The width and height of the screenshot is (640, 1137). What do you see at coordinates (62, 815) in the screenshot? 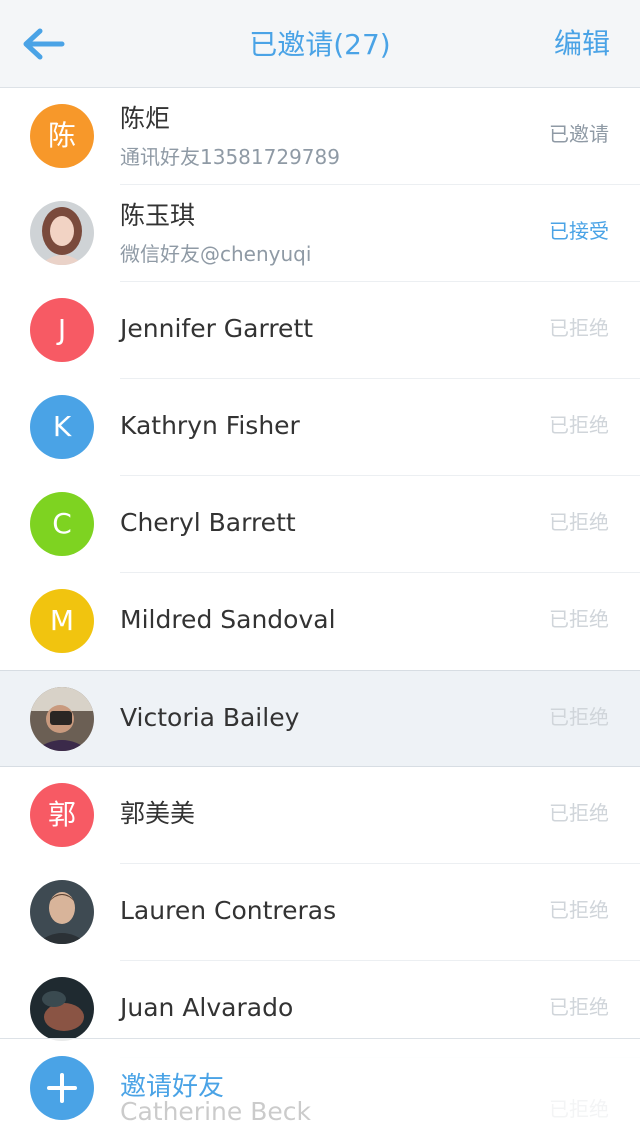
I see `avatar: 郭` at bounding box center [62, 815].